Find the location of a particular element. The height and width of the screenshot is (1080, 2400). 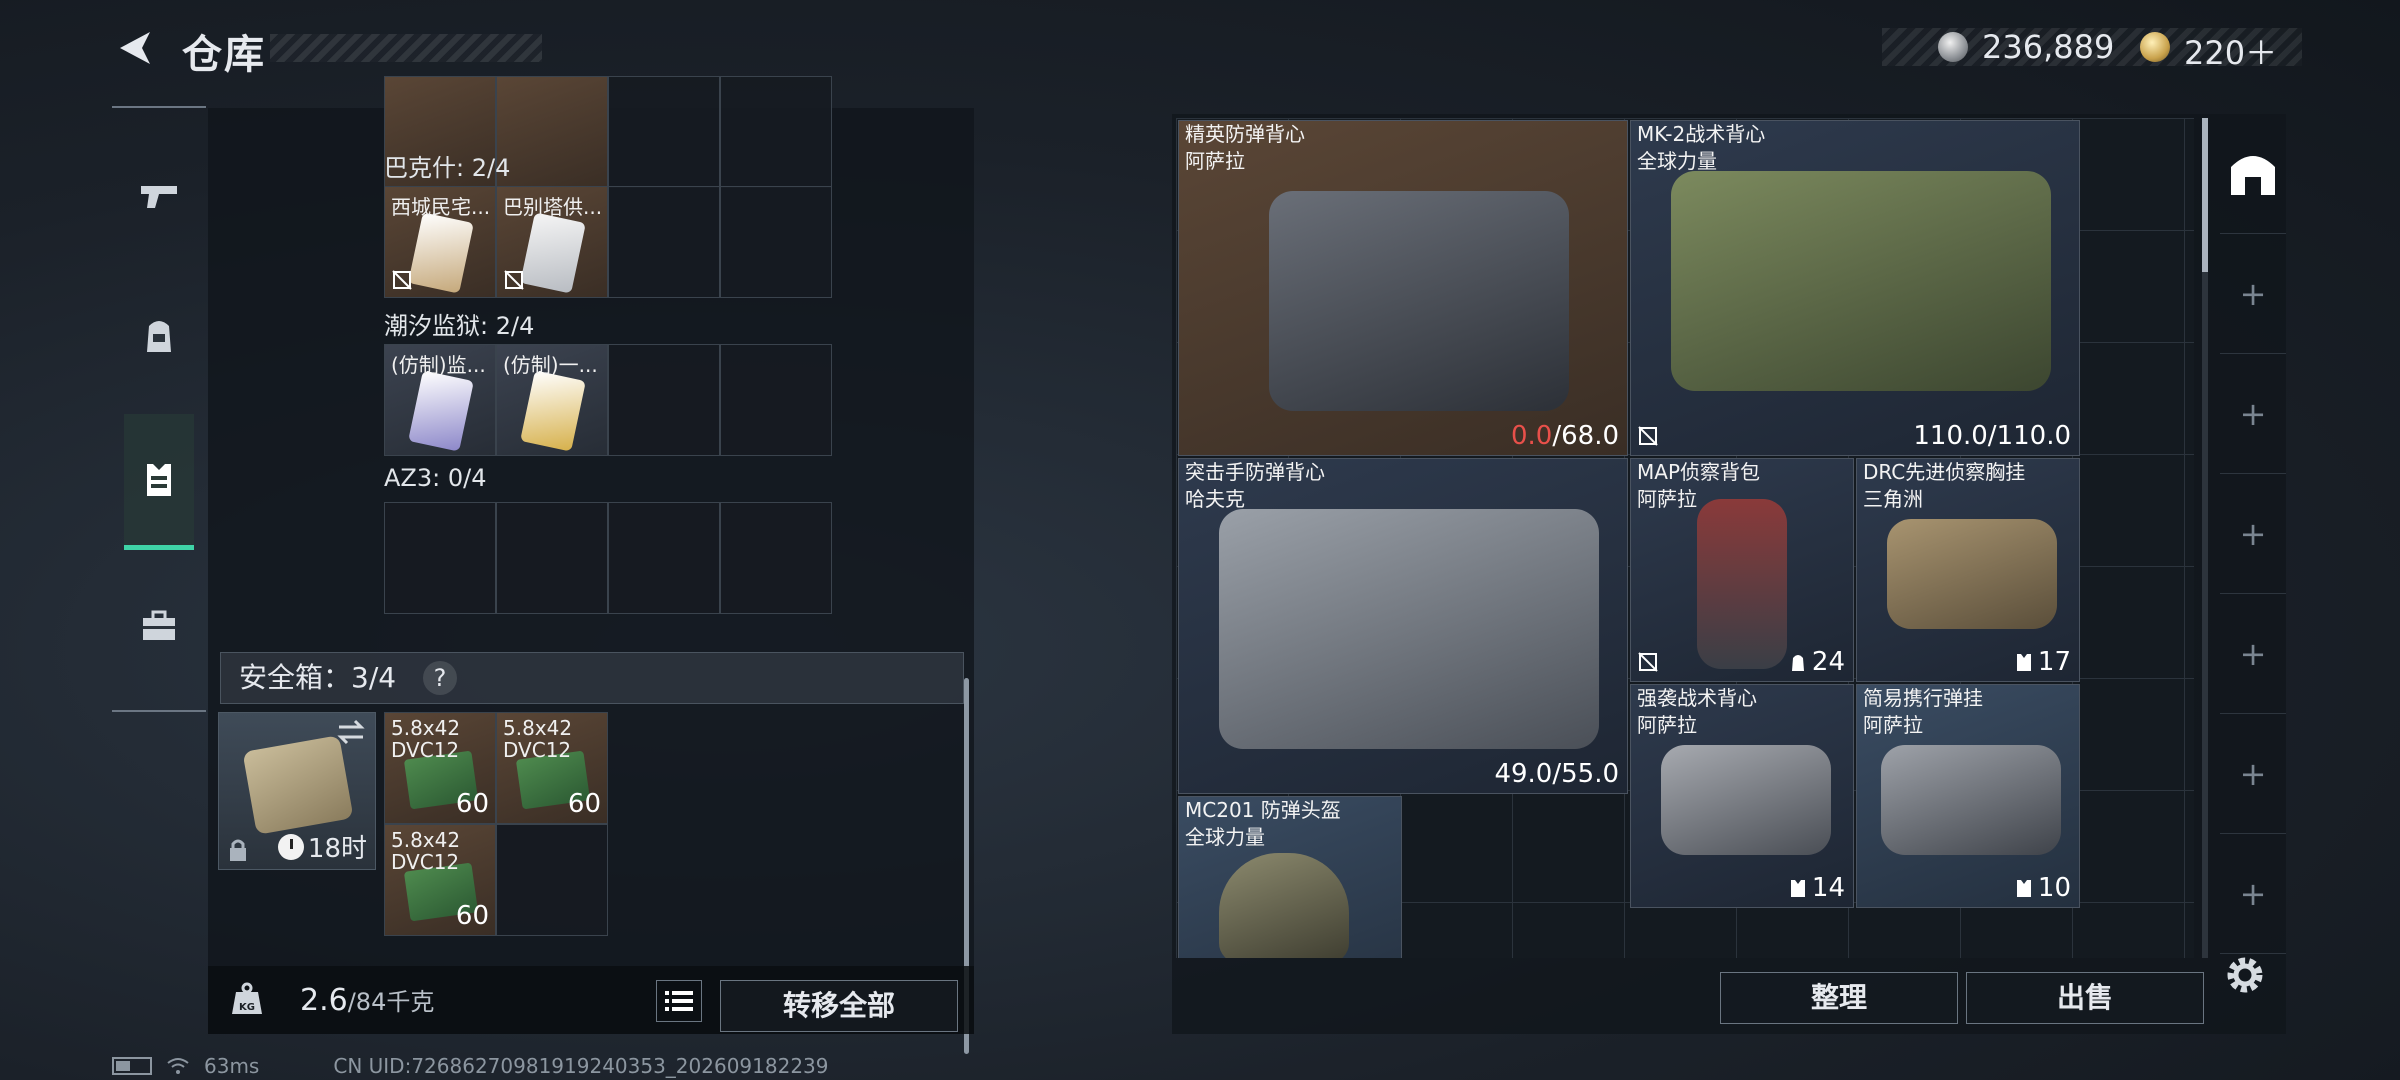

toolbox-icon is located at coordinates (159, 625).